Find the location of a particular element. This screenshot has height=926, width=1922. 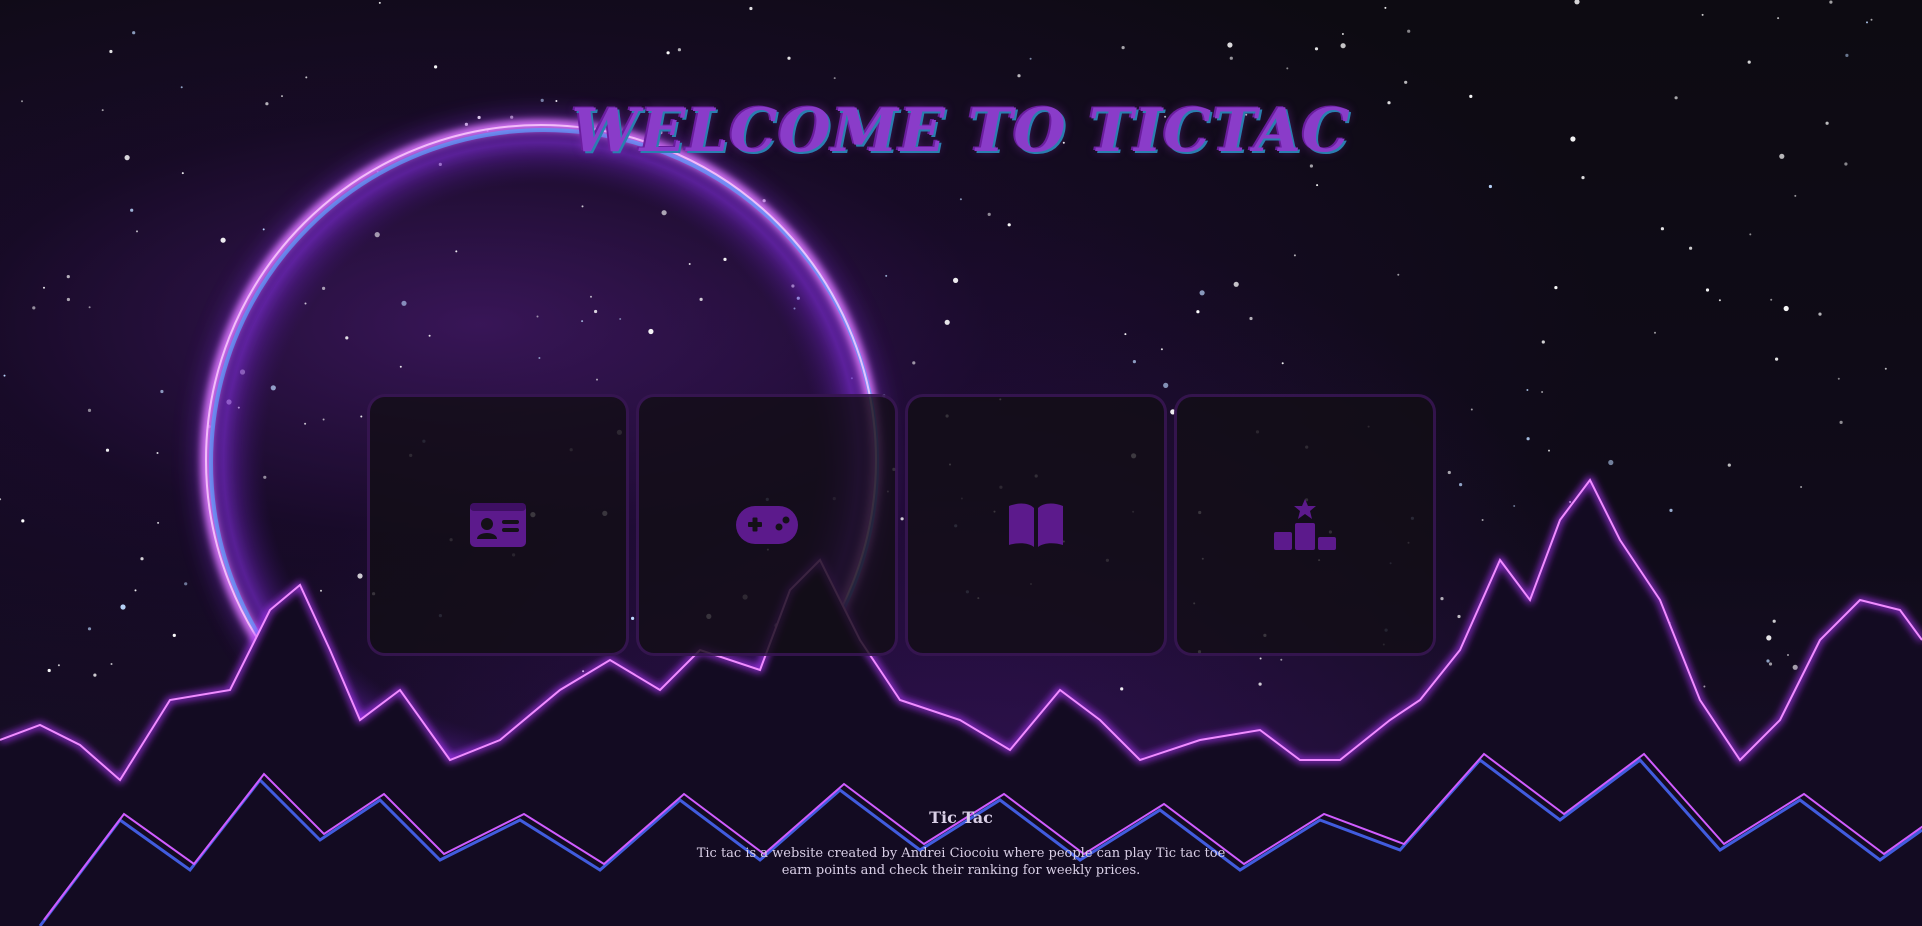

rules-tile is located at coordinates (1036, 525).